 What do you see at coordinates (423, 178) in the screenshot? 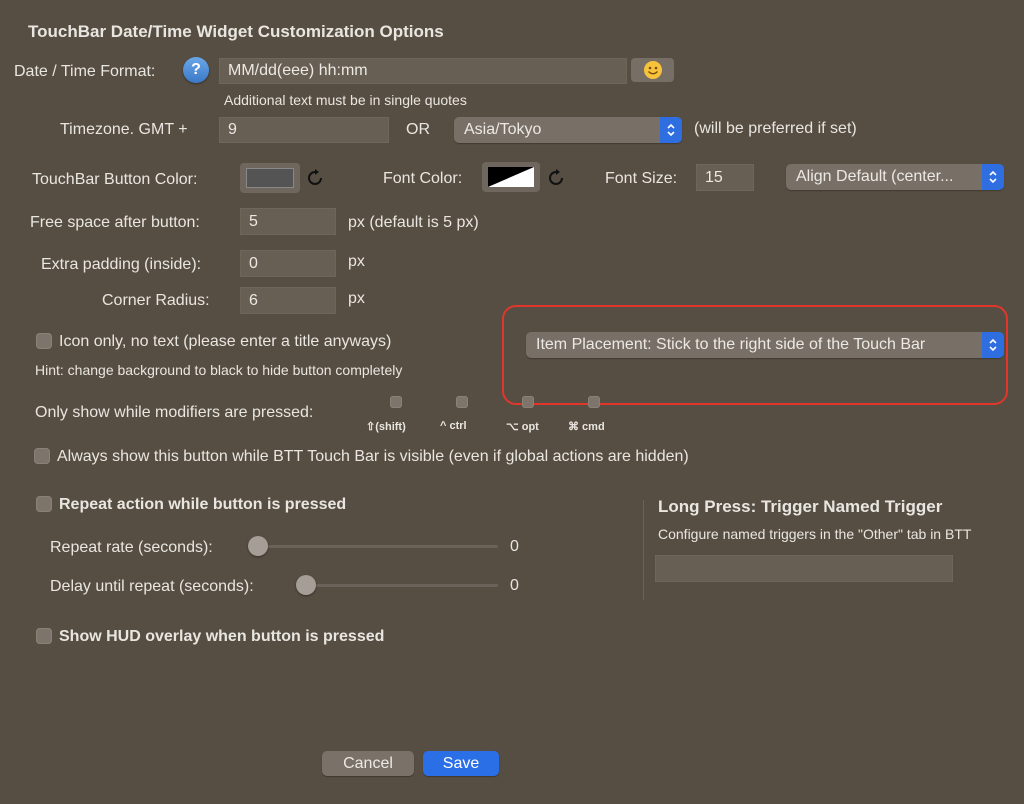
I see `font-color-label: Font Color:` at bounding box center [423, 178].